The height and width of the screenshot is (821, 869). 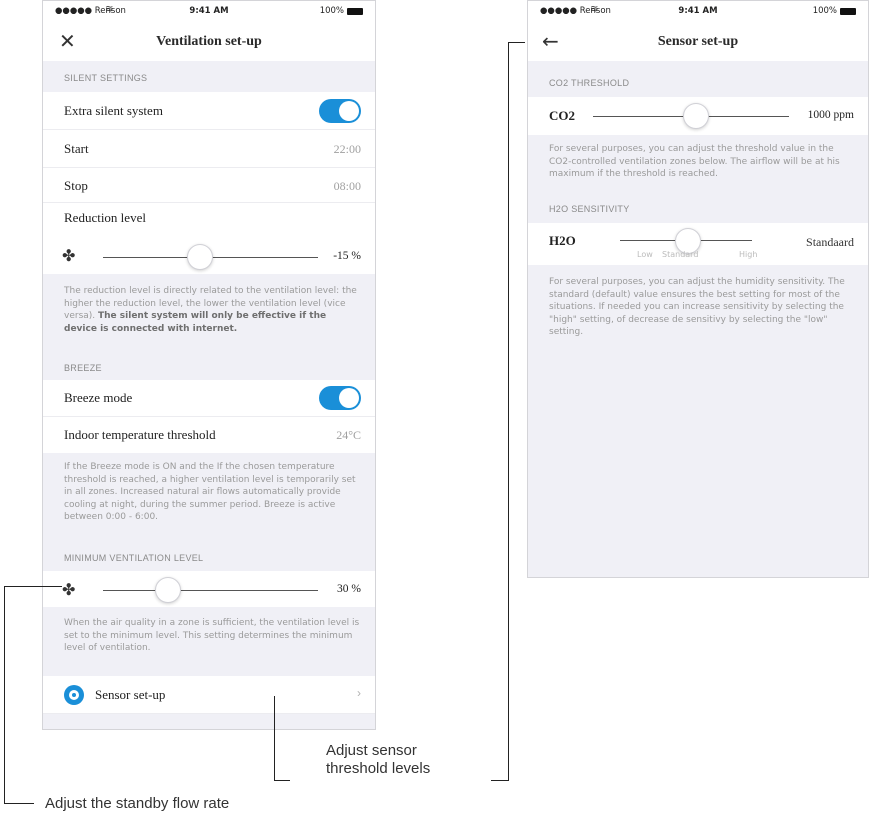 I want to click on page-title: Ventilation set-up, so click(x=209, y=41).